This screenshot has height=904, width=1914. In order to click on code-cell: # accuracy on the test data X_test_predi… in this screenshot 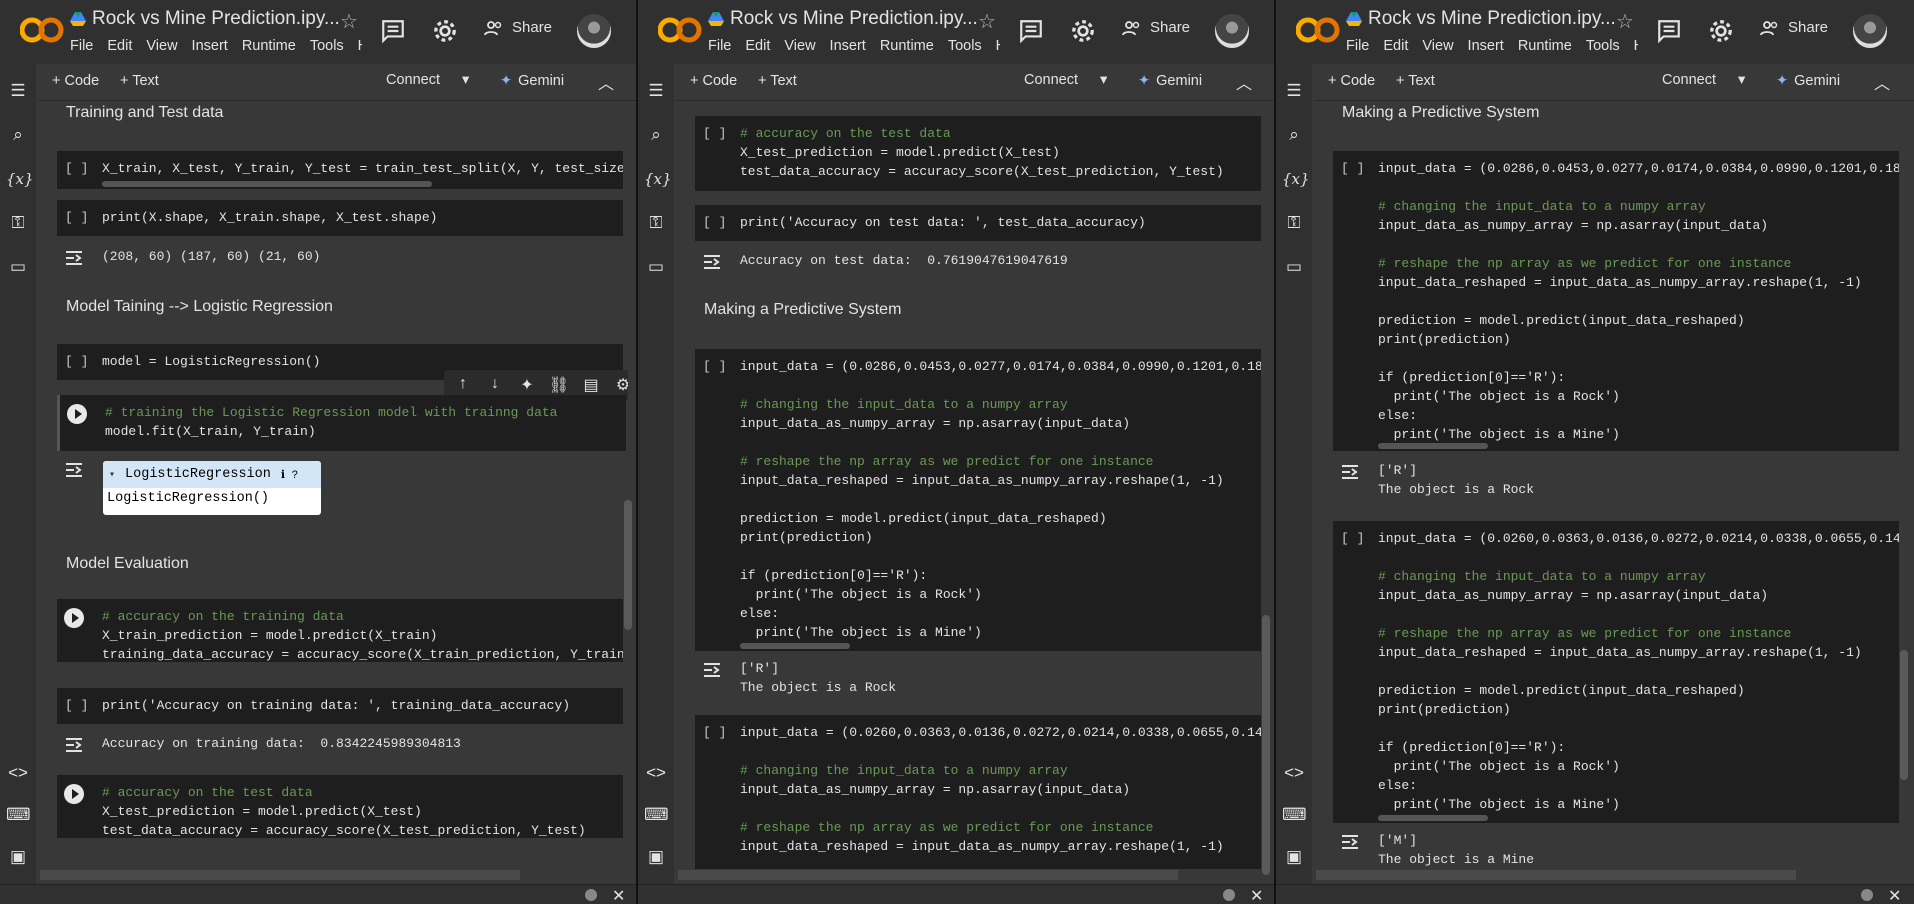, I will do `click(340, 806)`.